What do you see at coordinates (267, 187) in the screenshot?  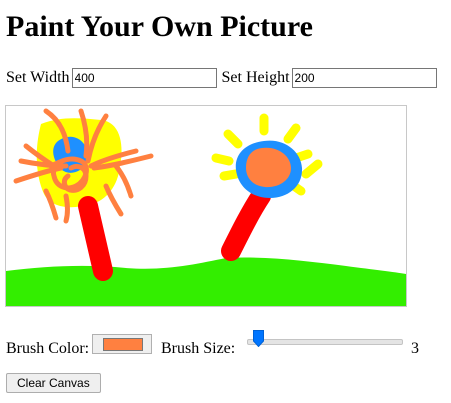 I see `right-flower-drawing` at bounding box center [267, 187].